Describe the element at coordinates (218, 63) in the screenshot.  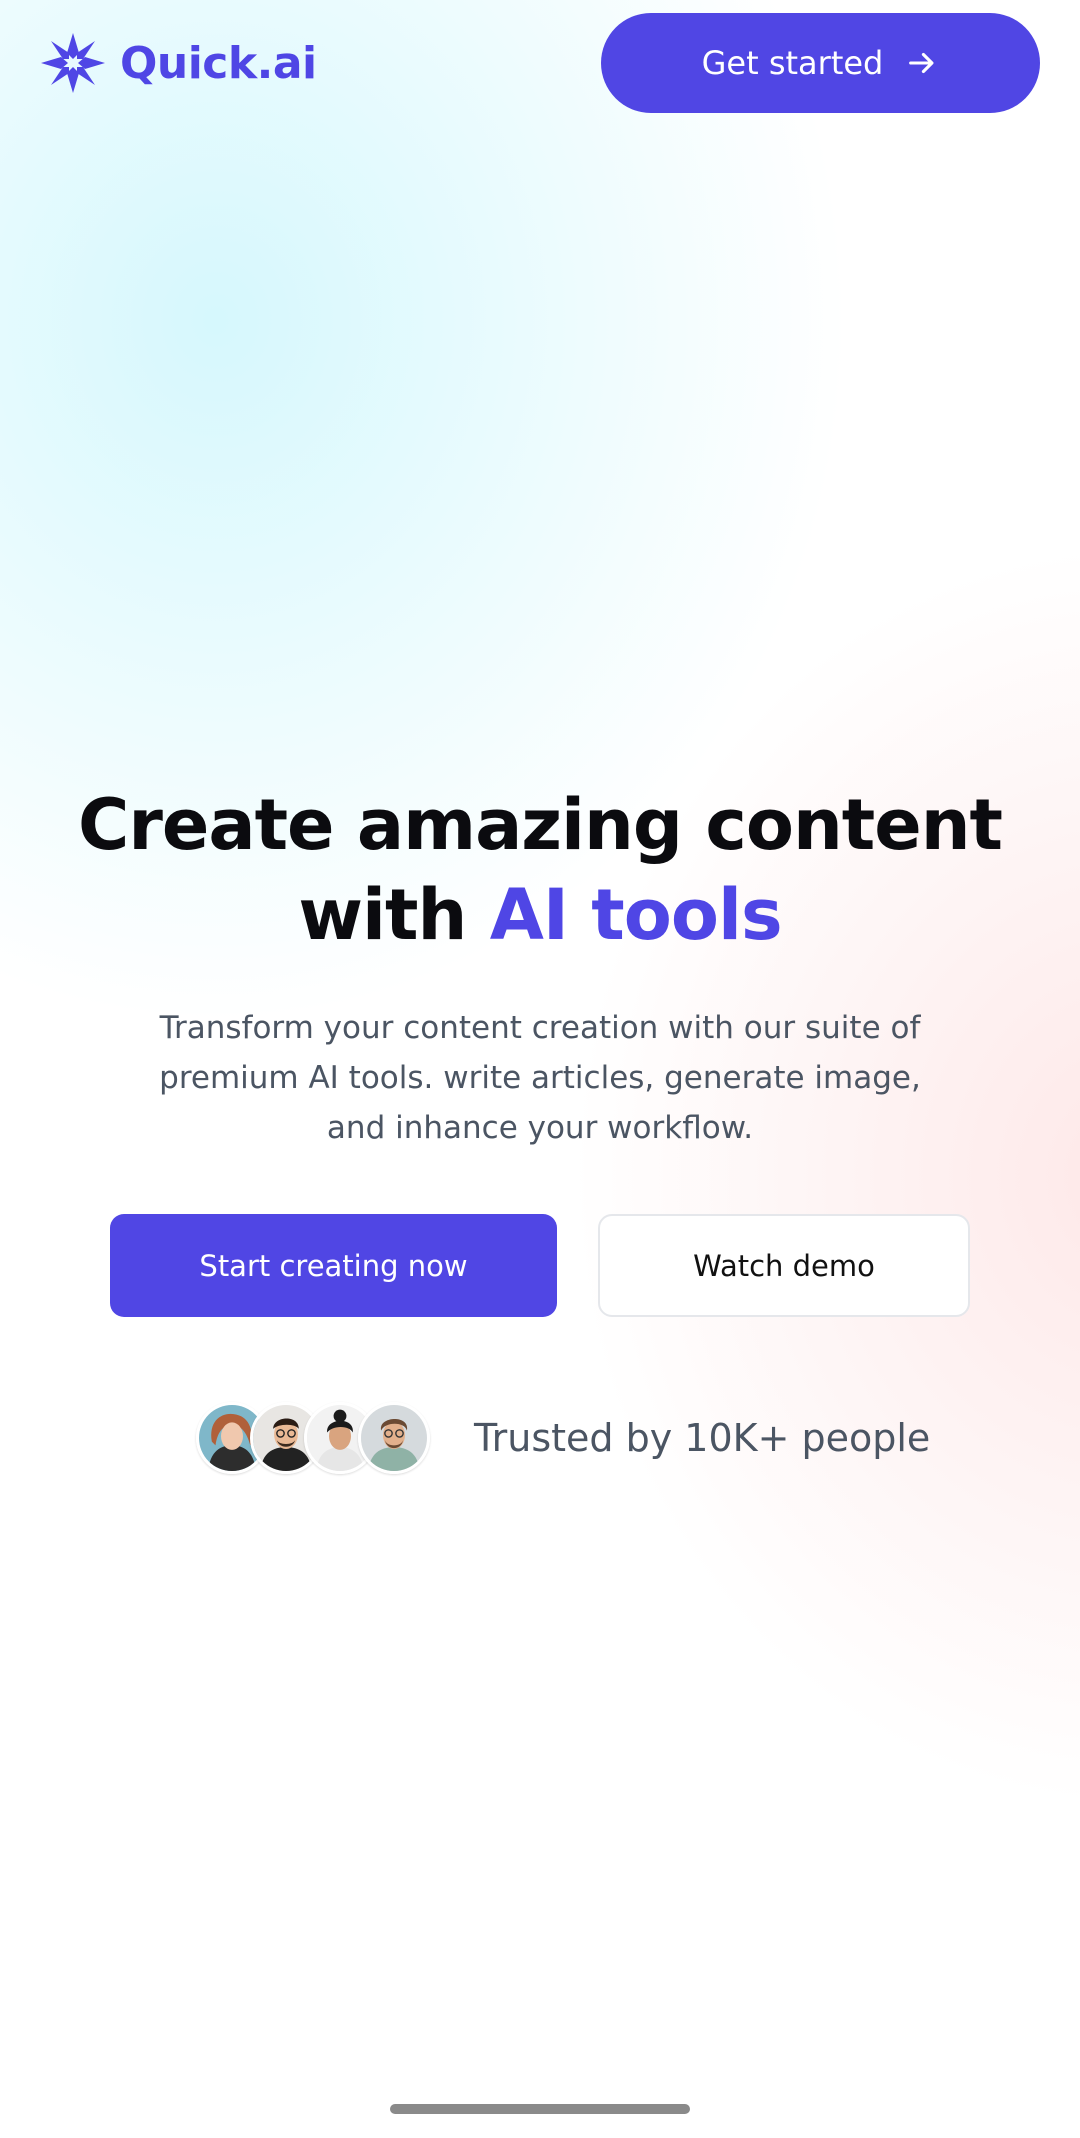
I see `brand-name: Quick.ai` at that location.